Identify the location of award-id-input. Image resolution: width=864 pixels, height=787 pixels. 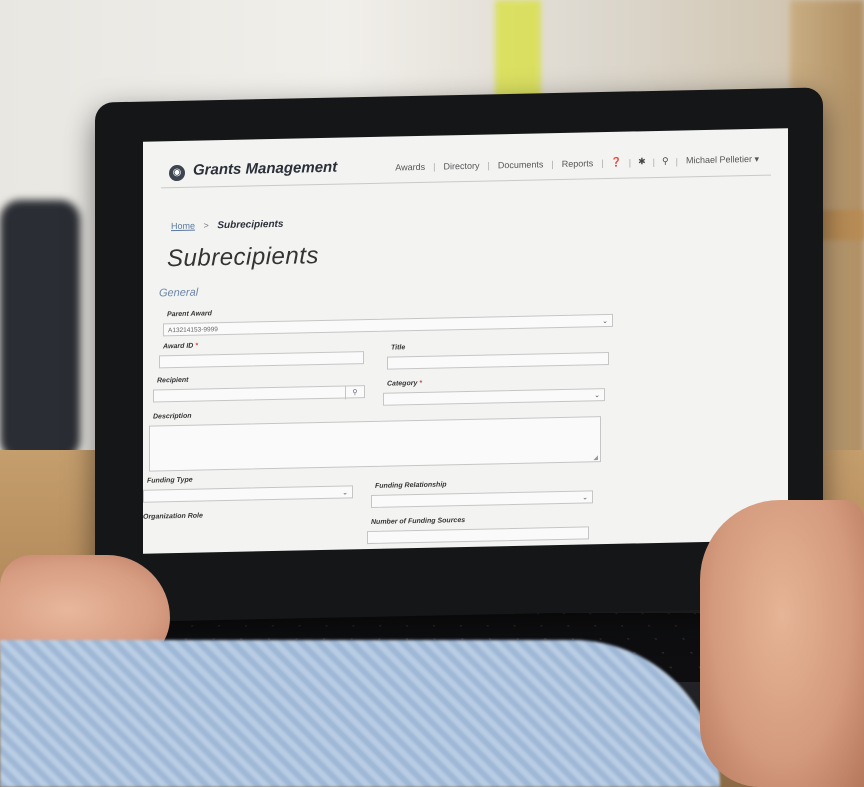
(261, 360).